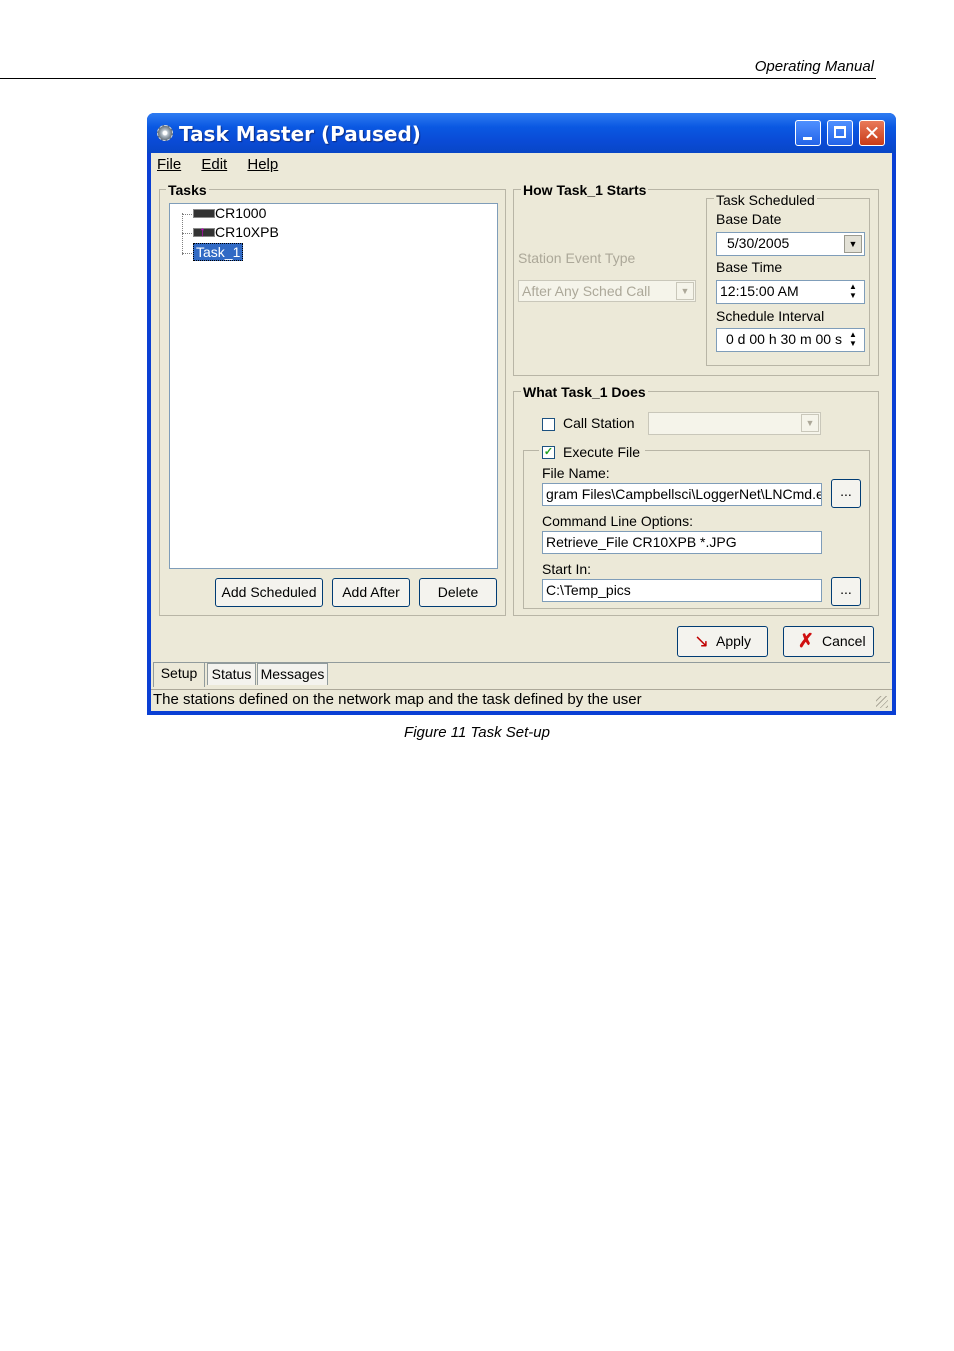 Image resolution: width=954 pixels, height=1351 pixels. Describe the element at coordinates (231, 674) in the screenshot. I see `tab-status: Status` at that location.